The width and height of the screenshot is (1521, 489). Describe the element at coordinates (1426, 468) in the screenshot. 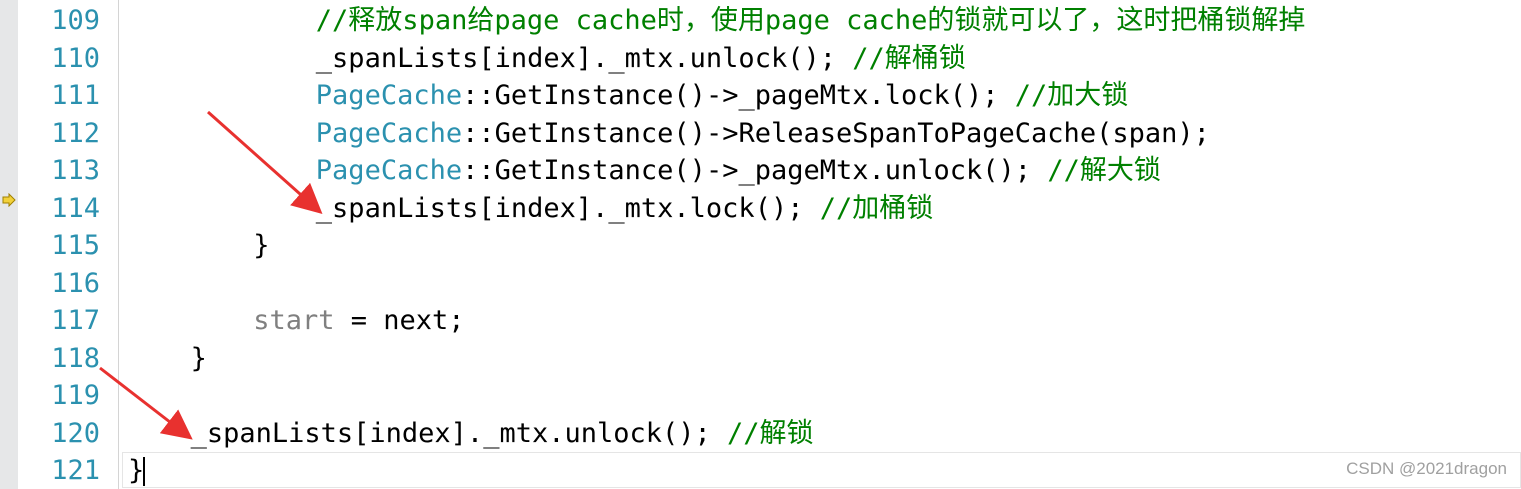

I see `watermark: CSDN @2021dragon` at that location.